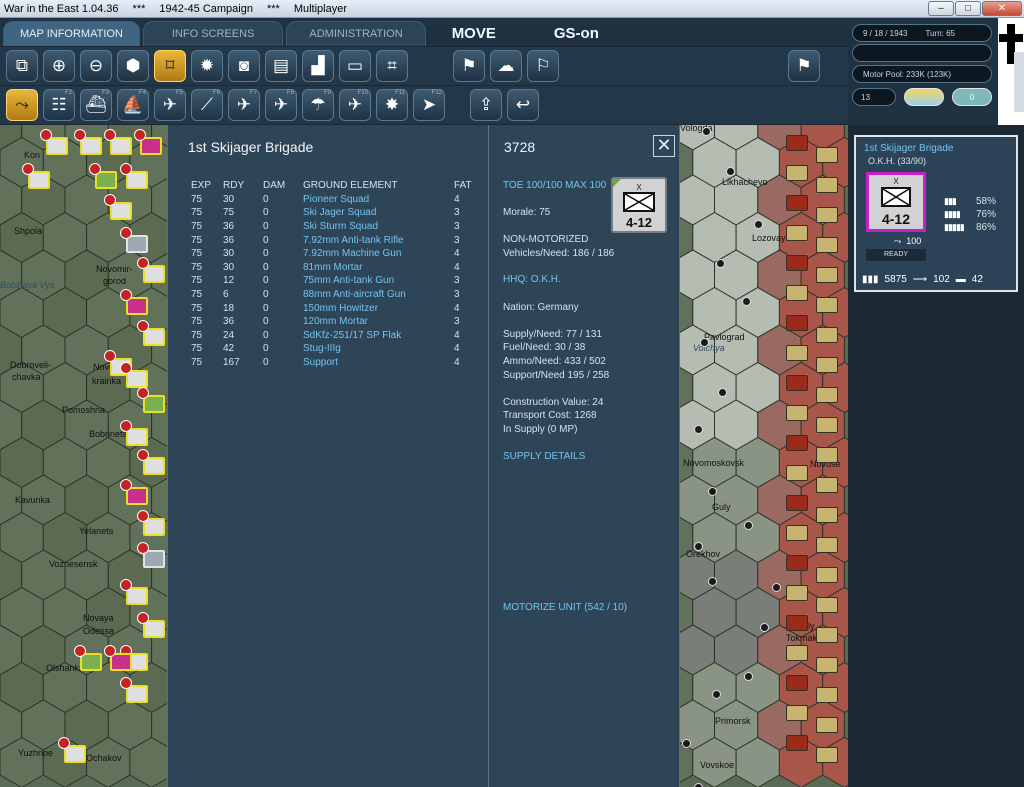 The image size is (1024, 787). What do you see at coordinates (59, 105) in the screenshot?
I see `rail-icon: ☷ F2` at bounding box center [59, 105].